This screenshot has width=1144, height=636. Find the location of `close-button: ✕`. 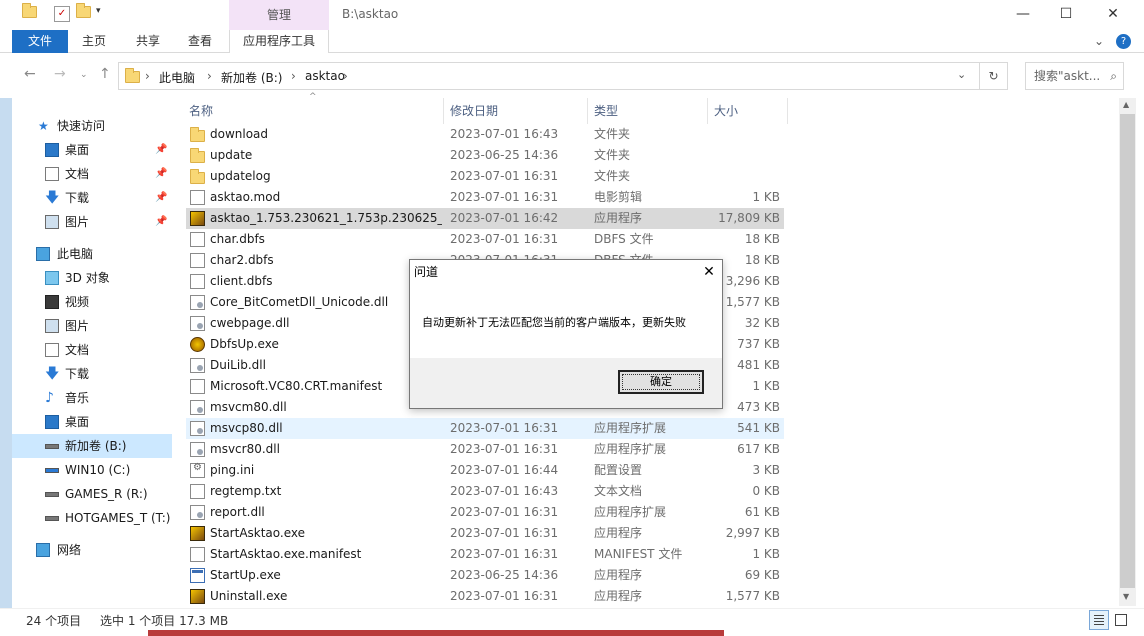

close-button: ✕ is located at coordinates (1113, 14).